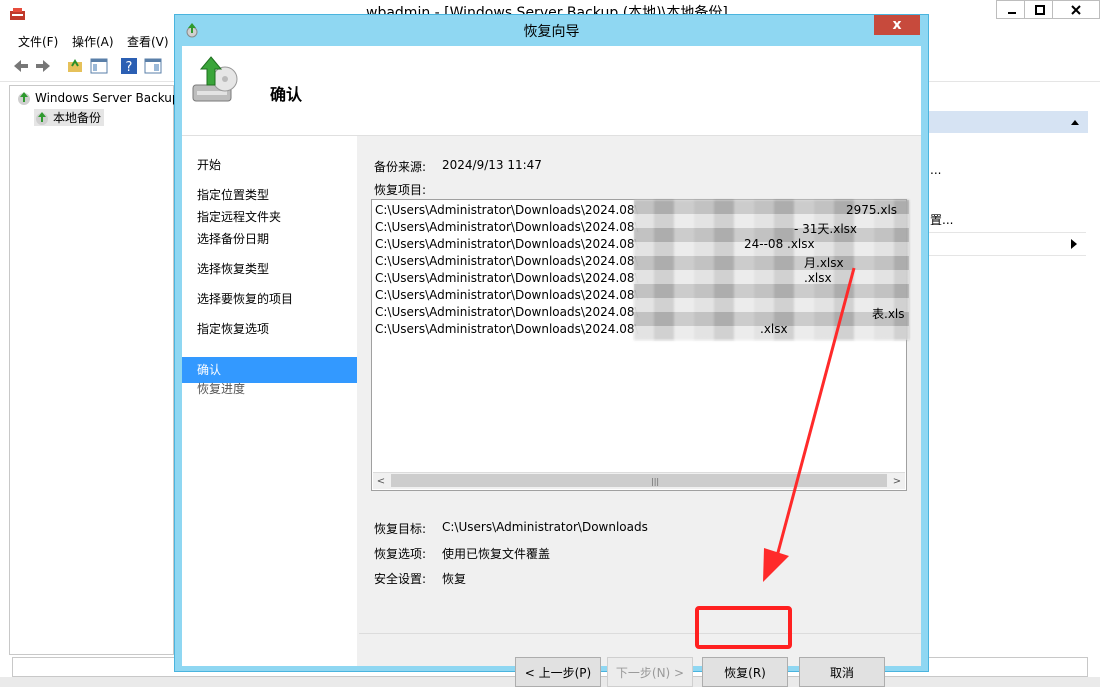 The width and height of the screenshot is (1100, 687). I want to click on previous-button: < 上一步(P), so click(558, 672).